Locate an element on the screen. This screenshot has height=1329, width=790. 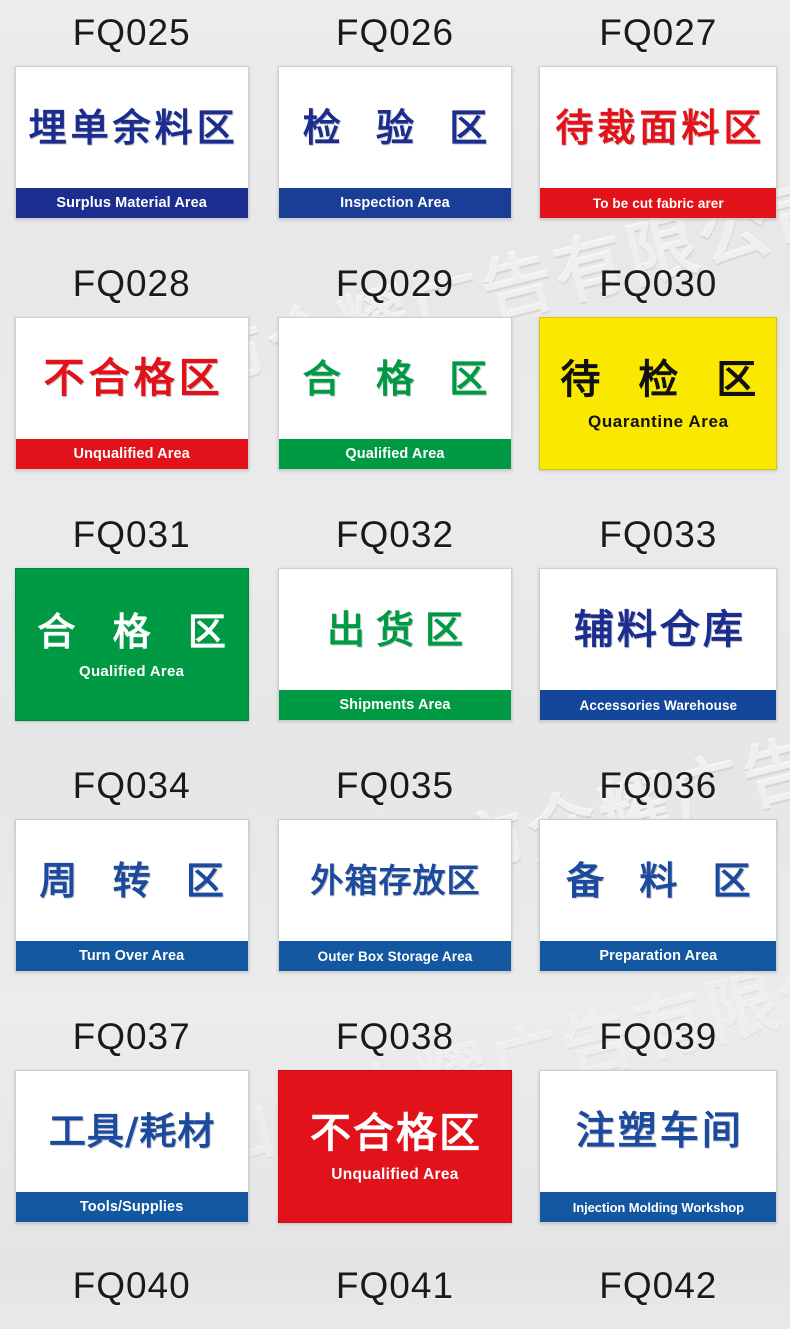
sign-english-band: Outer Box Storage Area is located at coordinates (394, 956).